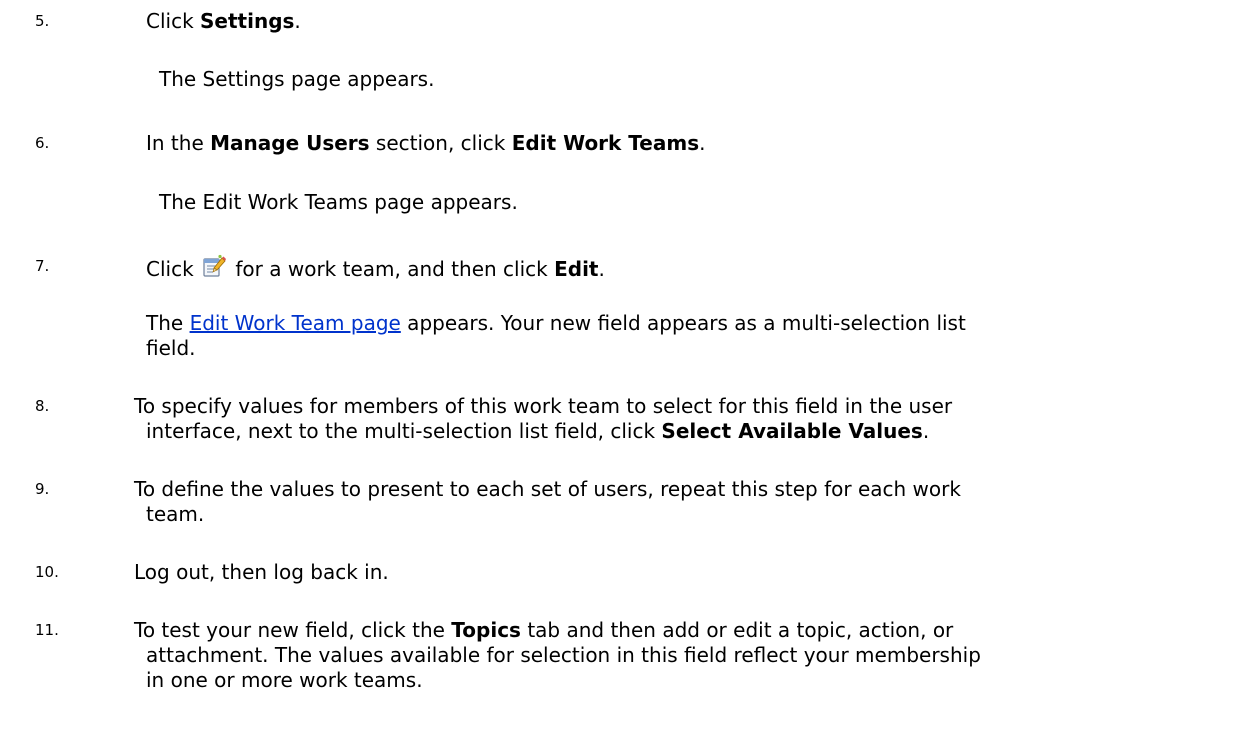 This screenshot has width=1243, height=735. I want to click on step-number: 9., so click(42, 489).